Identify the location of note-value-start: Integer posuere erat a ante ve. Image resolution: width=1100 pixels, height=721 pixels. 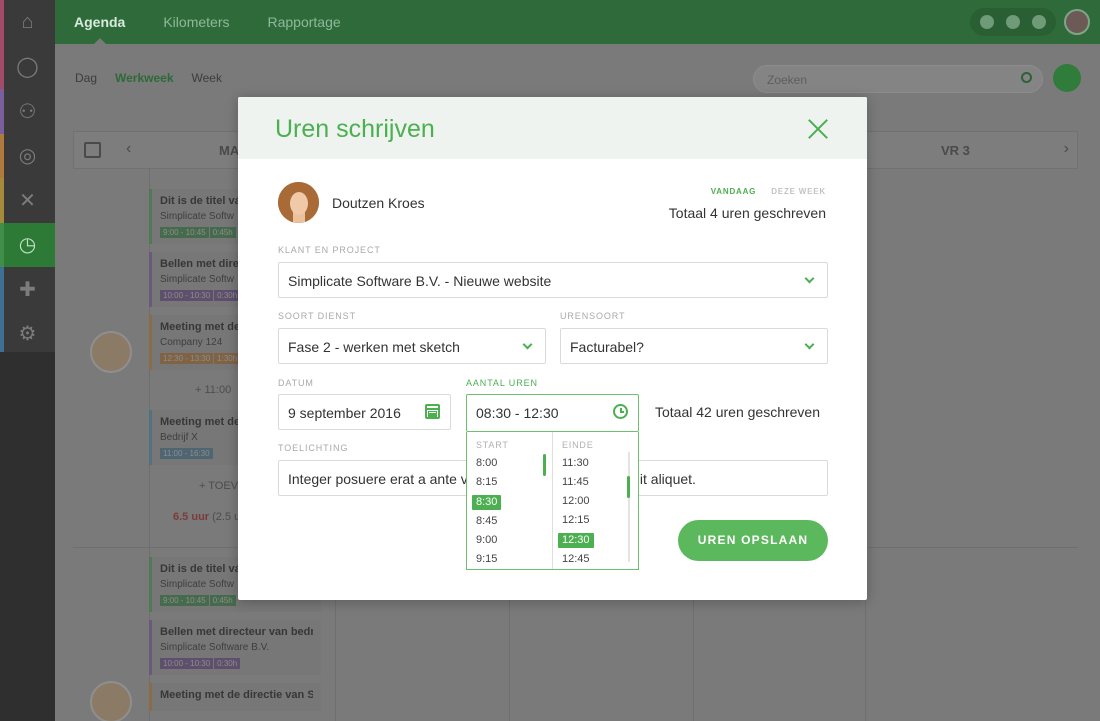
(382, 479).